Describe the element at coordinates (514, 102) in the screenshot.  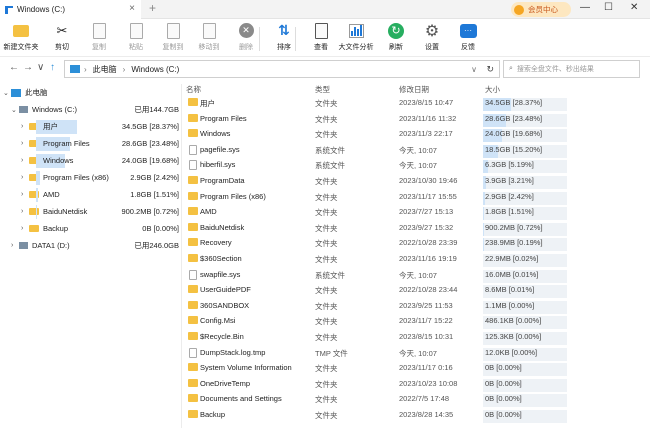
I see `file-size: 34.5GB [28.37%]` at that location.